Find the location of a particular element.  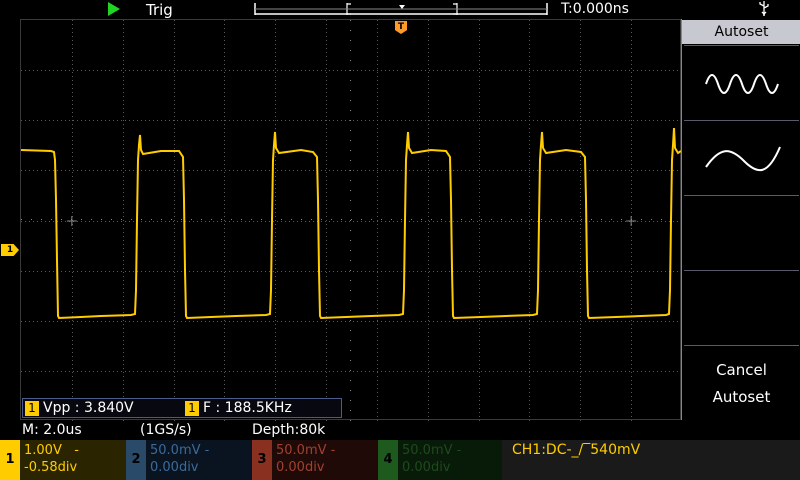

ch1-offset-marker: 1 is located at coordinates (10, 250).